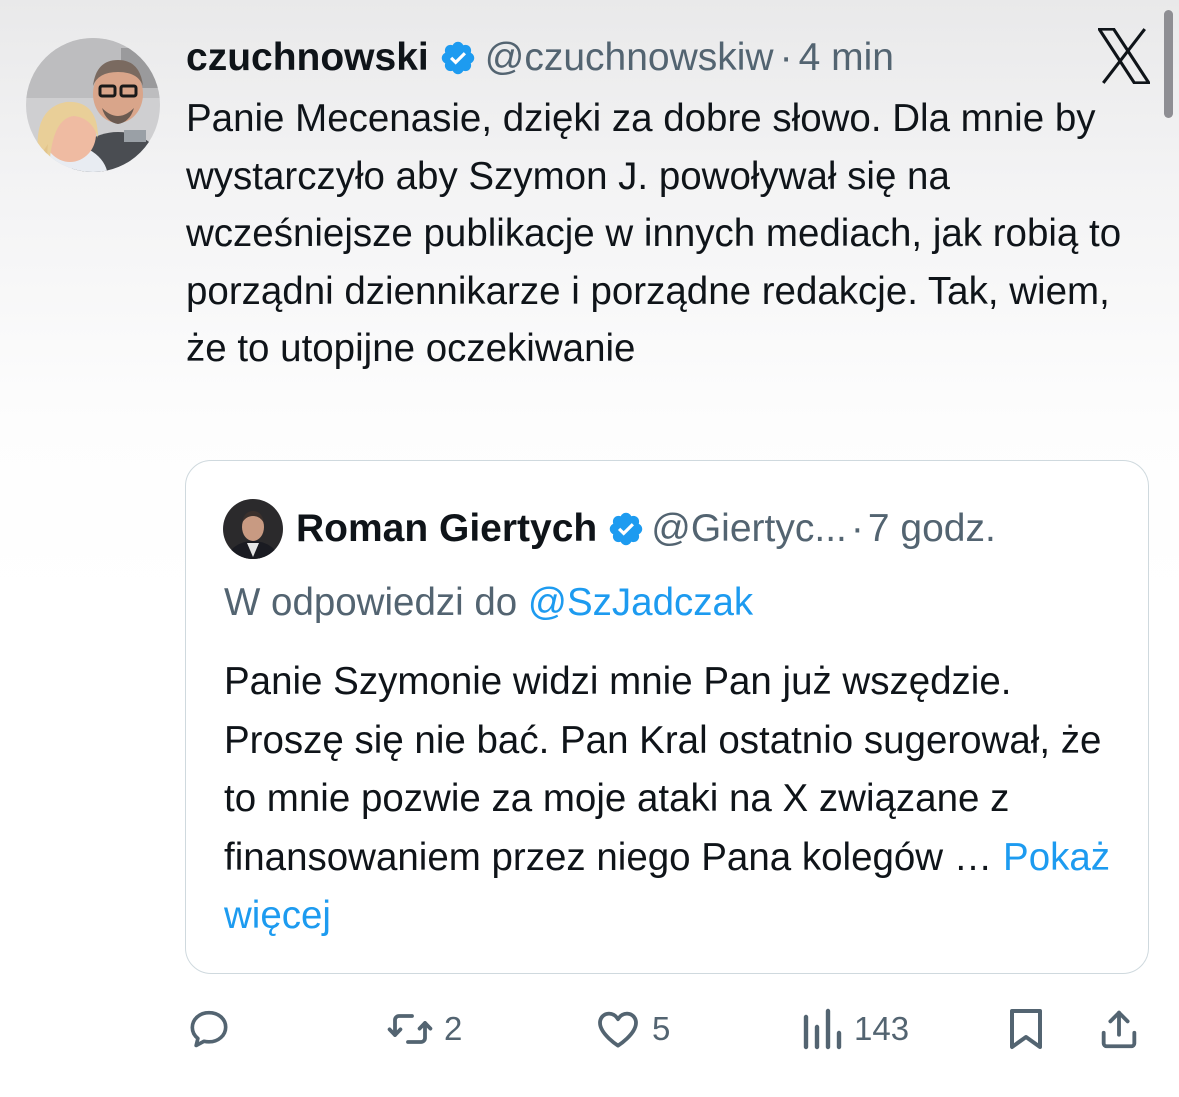 This screenshot has width=1179, height=1097. I want to click on share-button, so click(1119, 1029).